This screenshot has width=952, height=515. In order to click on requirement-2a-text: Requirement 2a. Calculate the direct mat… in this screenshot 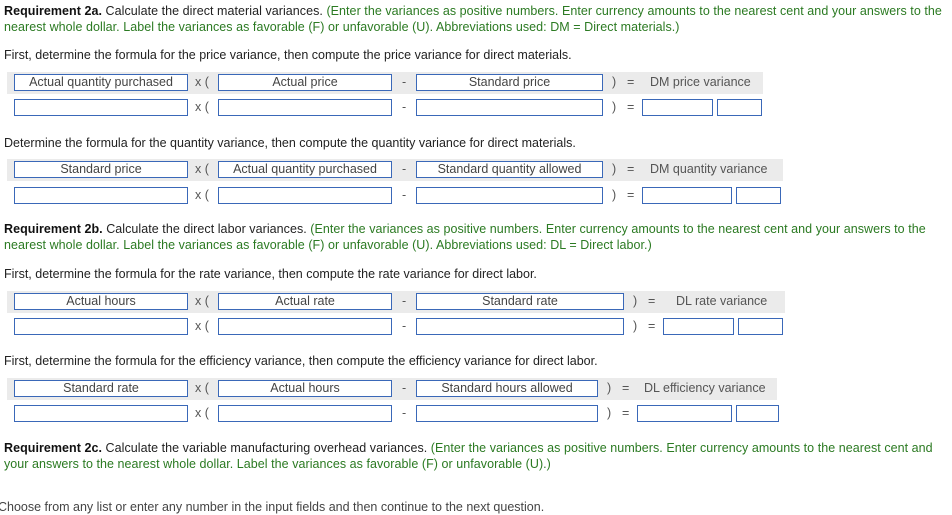, I will do `click(476, 19)`.